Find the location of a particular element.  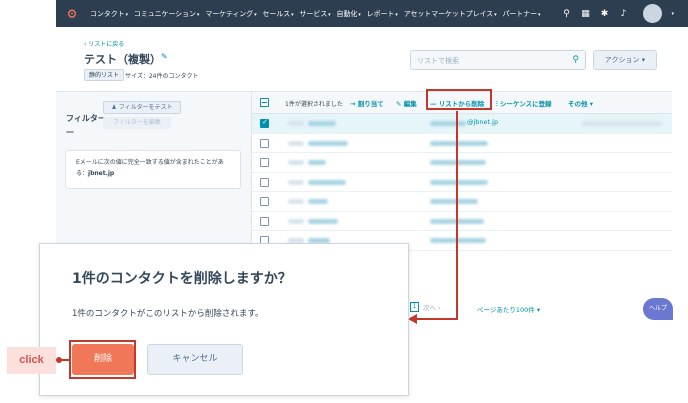

next-label: 次へ is located at coordinates (429, 308).